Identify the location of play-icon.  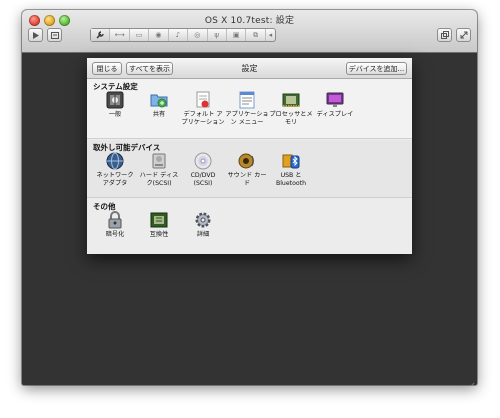
(36, 35).